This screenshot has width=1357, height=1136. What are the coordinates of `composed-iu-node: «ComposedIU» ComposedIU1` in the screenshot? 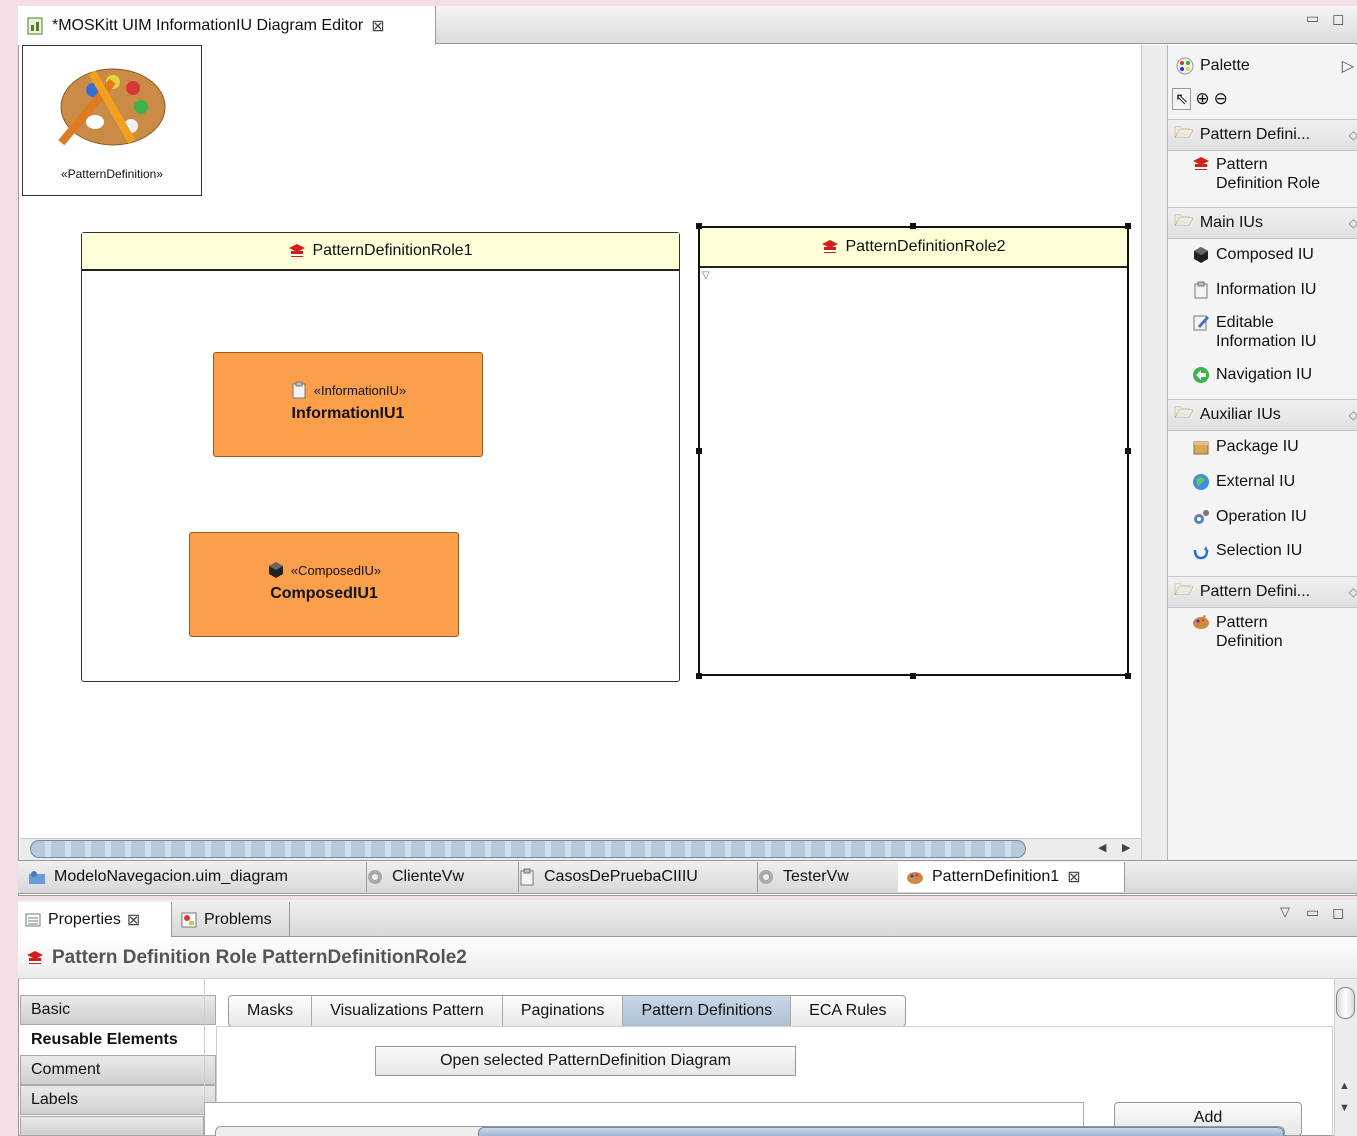 It's located at (324, 584).